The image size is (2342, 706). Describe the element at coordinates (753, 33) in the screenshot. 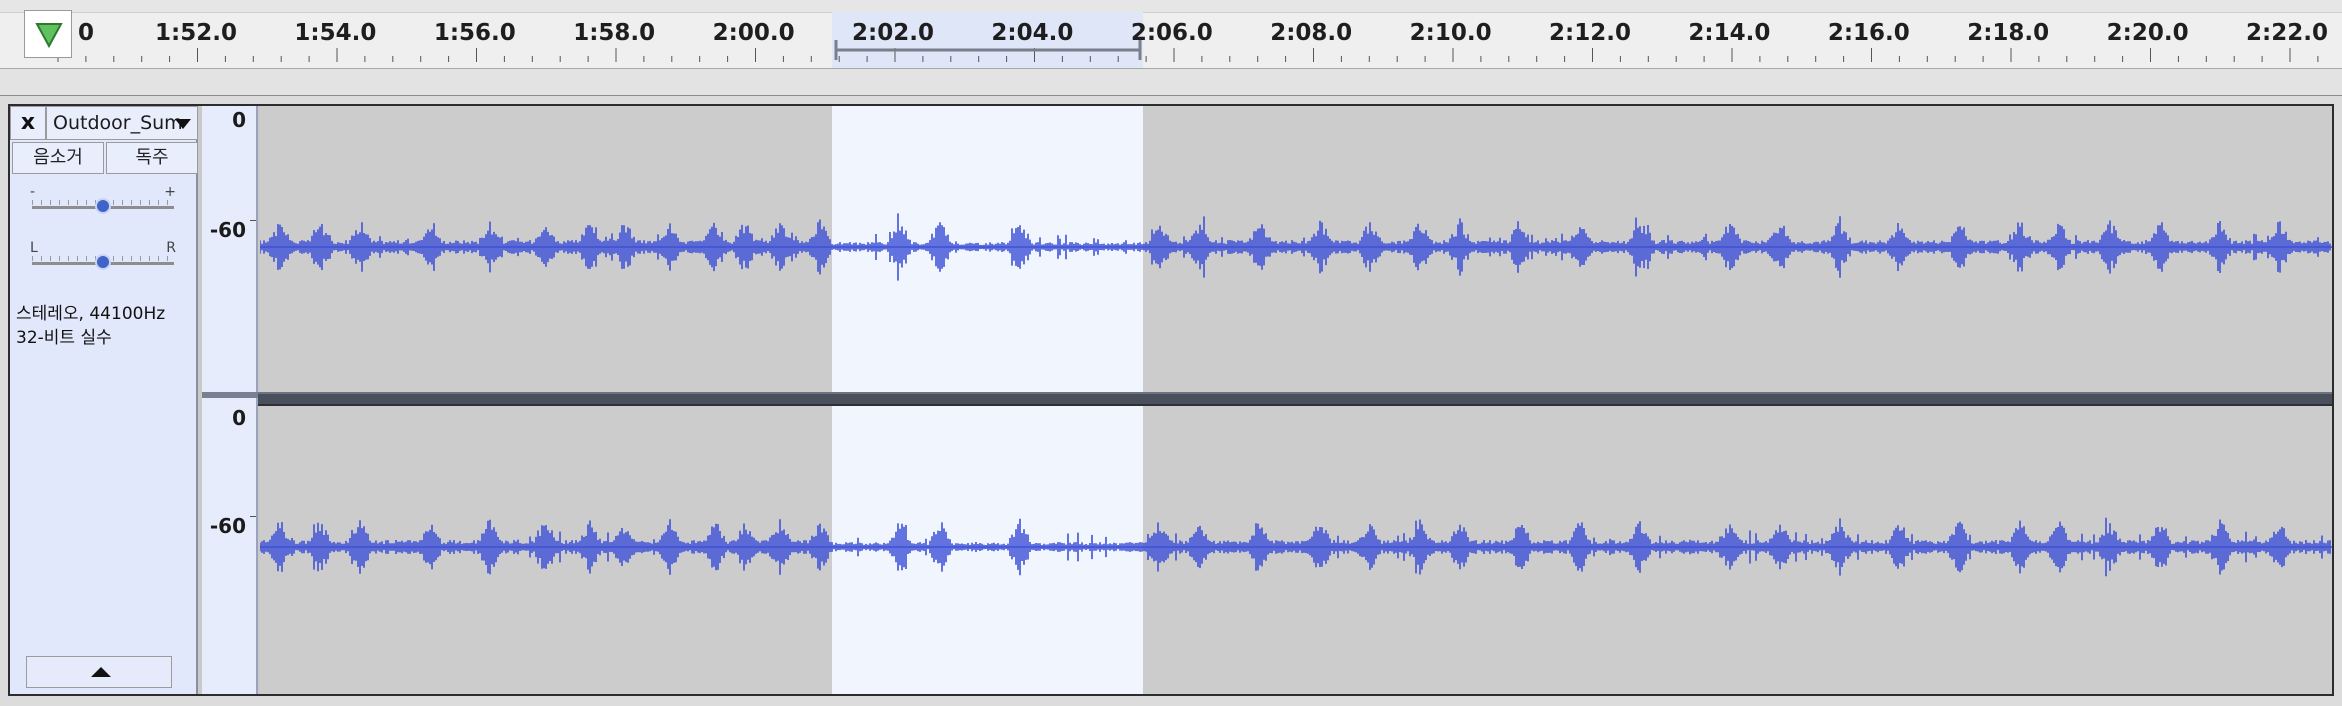

I see `ruler-tick-label: 2:00.0` at that location.